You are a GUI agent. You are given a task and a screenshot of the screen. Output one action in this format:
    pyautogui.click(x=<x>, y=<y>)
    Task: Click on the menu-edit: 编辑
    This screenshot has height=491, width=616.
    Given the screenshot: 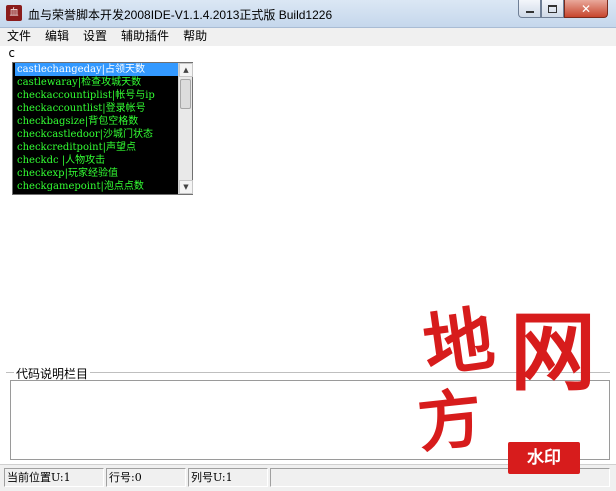 What is the action you would take?
    pyautogui.click(x=57, y=37)
    